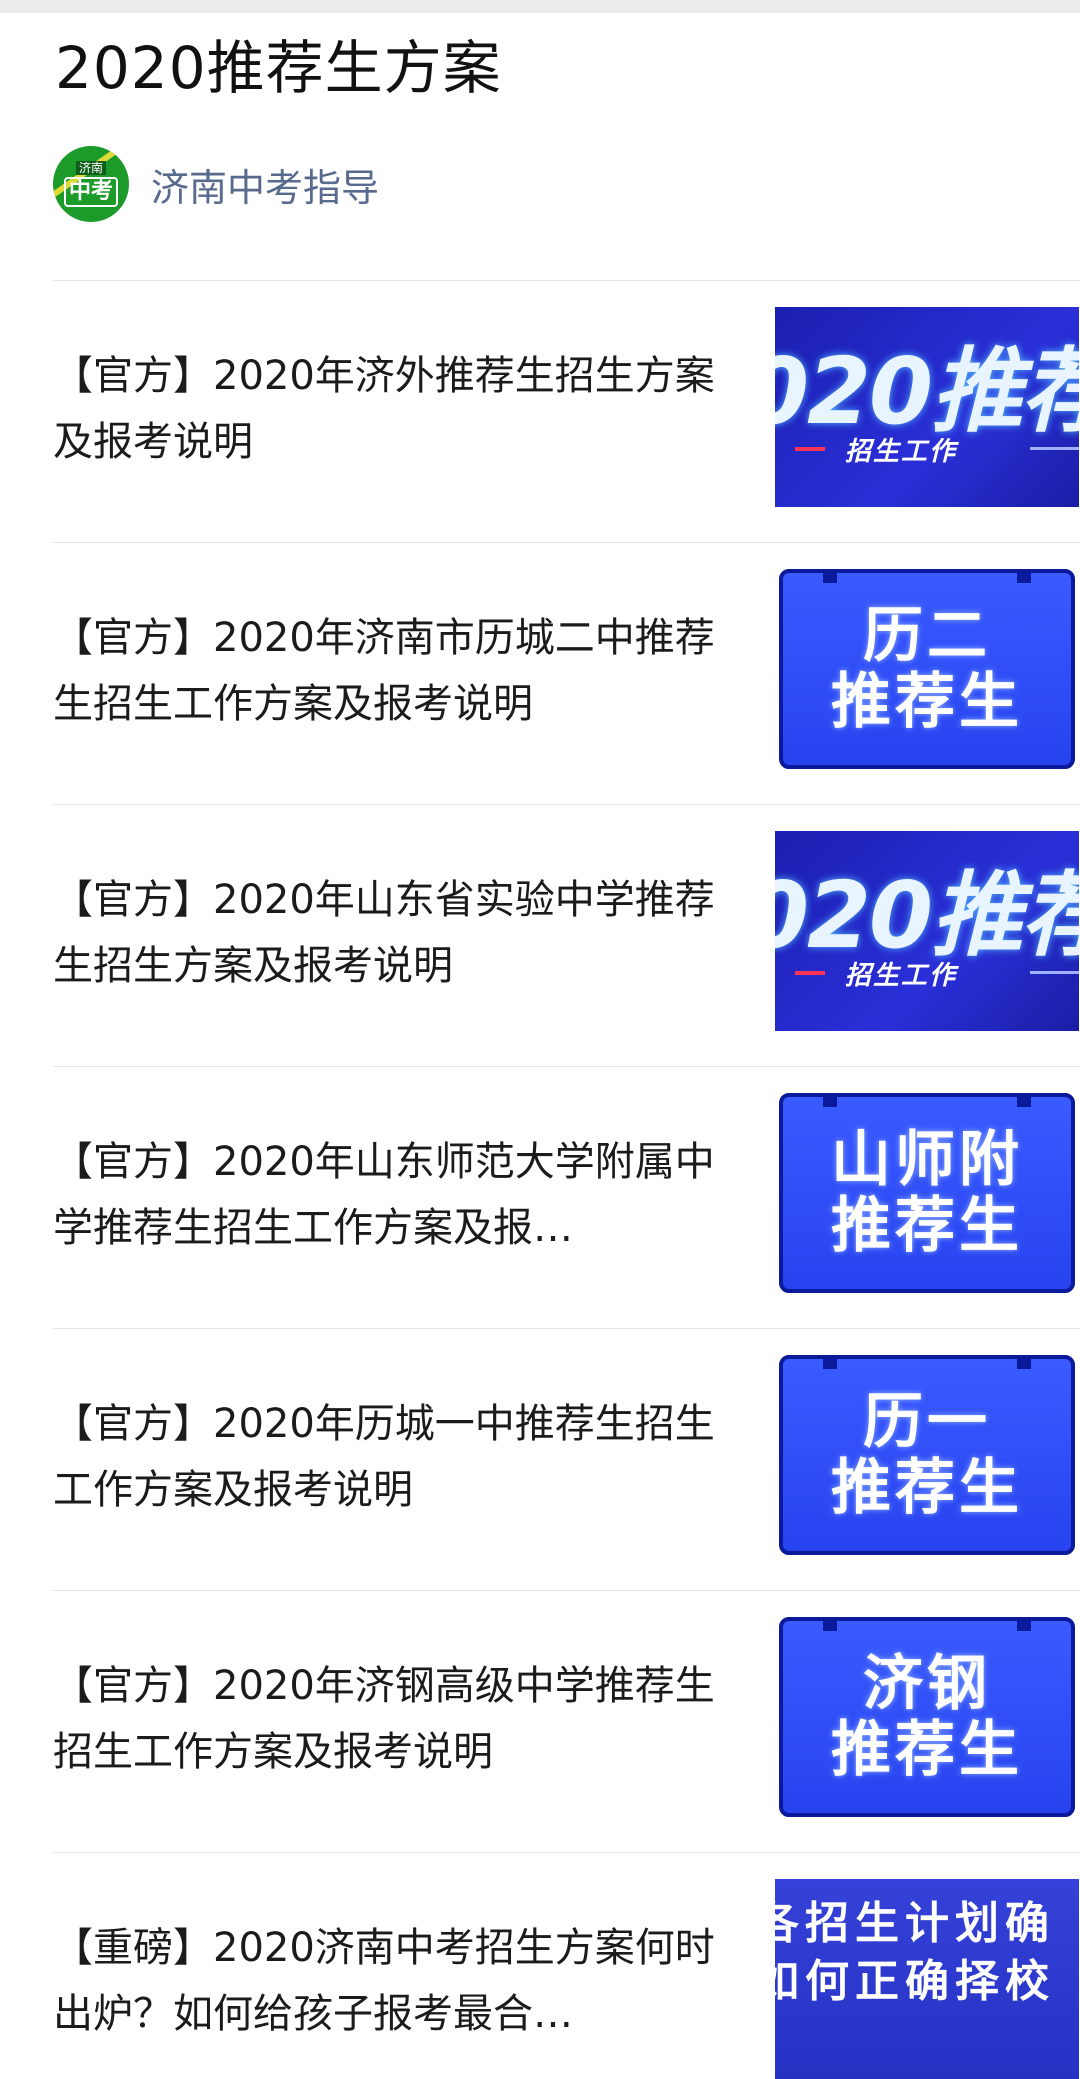 Image resolution: width=1080 pixels, height=2079 pixels. I want to click on article-title: 【官方】2020年济钢高级中学推荐生招生工作方案及报考说明, so click(393, 1719).